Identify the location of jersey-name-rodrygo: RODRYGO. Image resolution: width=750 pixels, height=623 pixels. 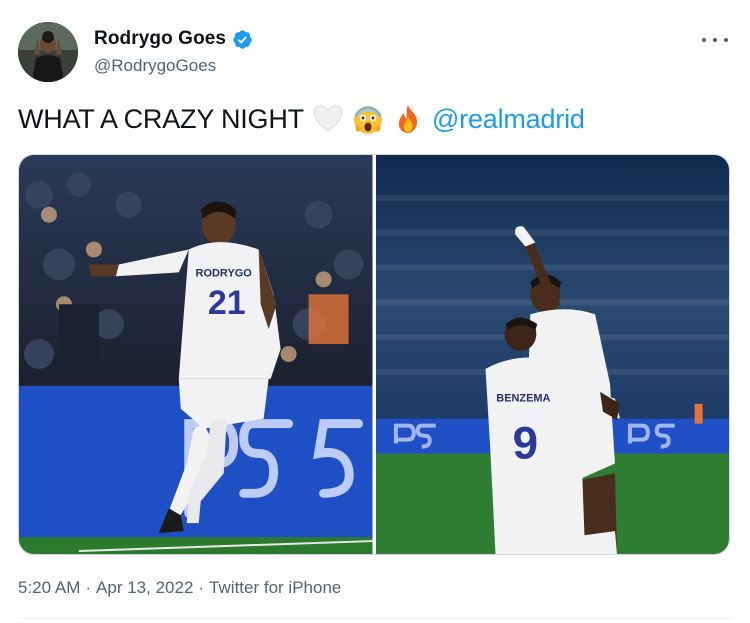
(224, 273).